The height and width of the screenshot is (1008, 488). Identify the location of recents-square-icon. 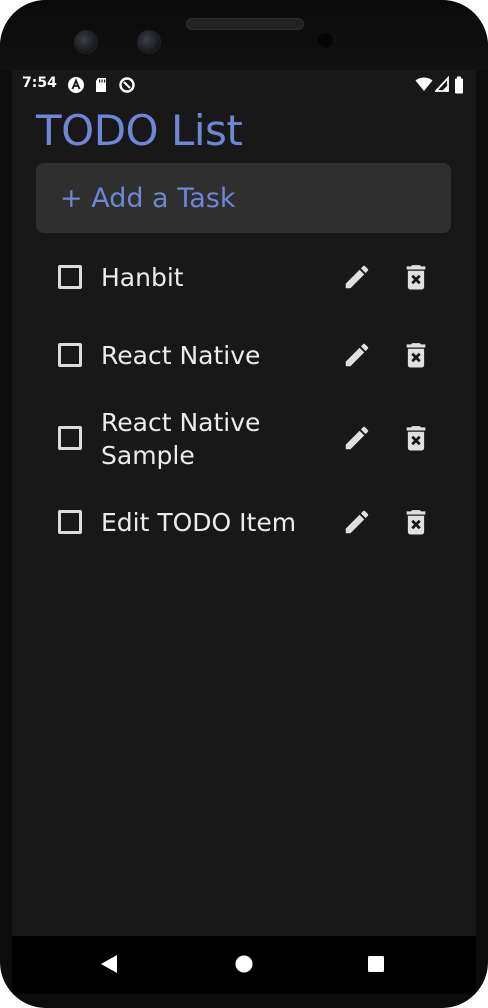
(376, 964).